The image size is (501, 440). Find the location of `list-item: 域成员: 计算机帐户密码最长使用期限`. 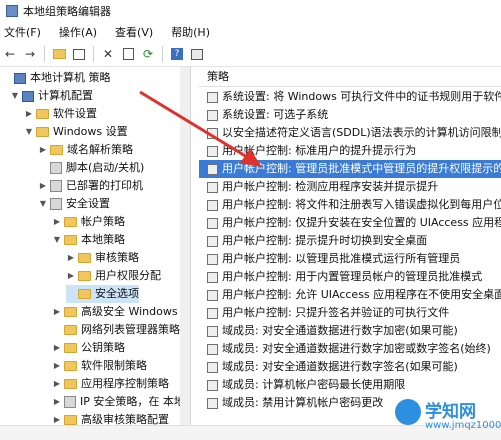

list-item: 域成员: 计算机帐户密码最长使用期限 is located at coordinates (350, 385).